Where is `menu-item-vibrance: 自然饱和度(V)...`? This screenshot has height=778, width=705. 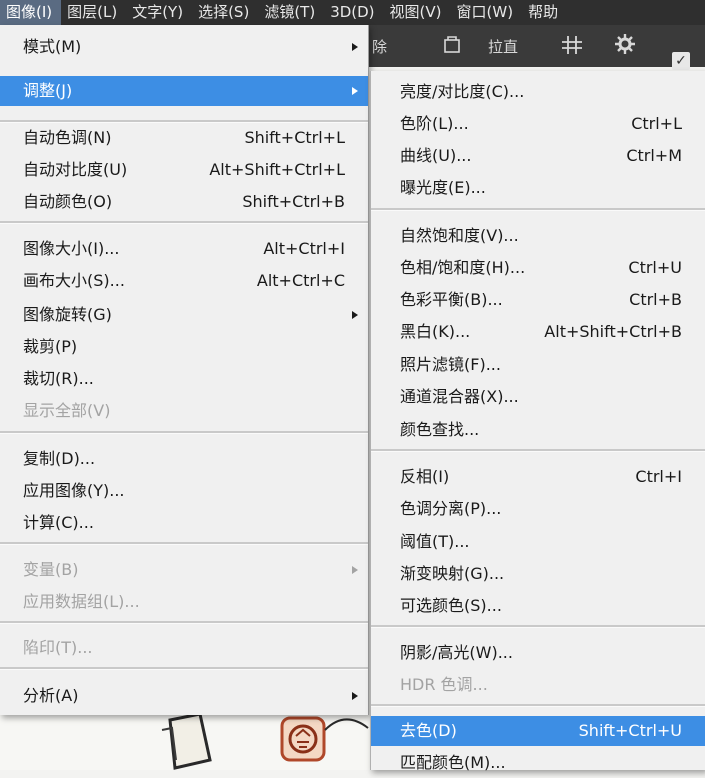 menu-item-vibrance: 自然饱和度(V)... is located at coordinates (538, 236).